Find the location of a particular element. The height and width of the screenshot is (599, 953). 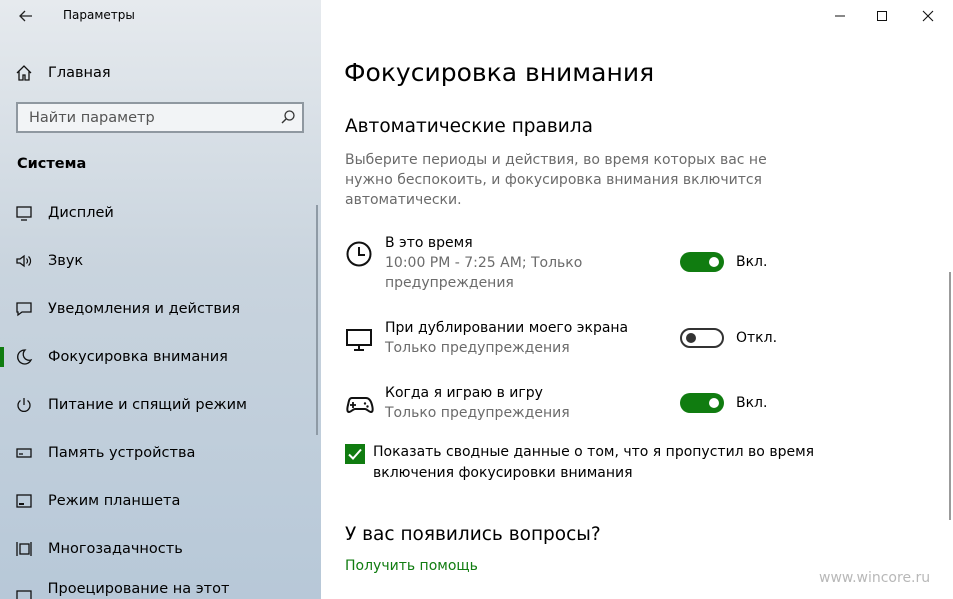

maximize-icon is located at coordinates (882, 16).